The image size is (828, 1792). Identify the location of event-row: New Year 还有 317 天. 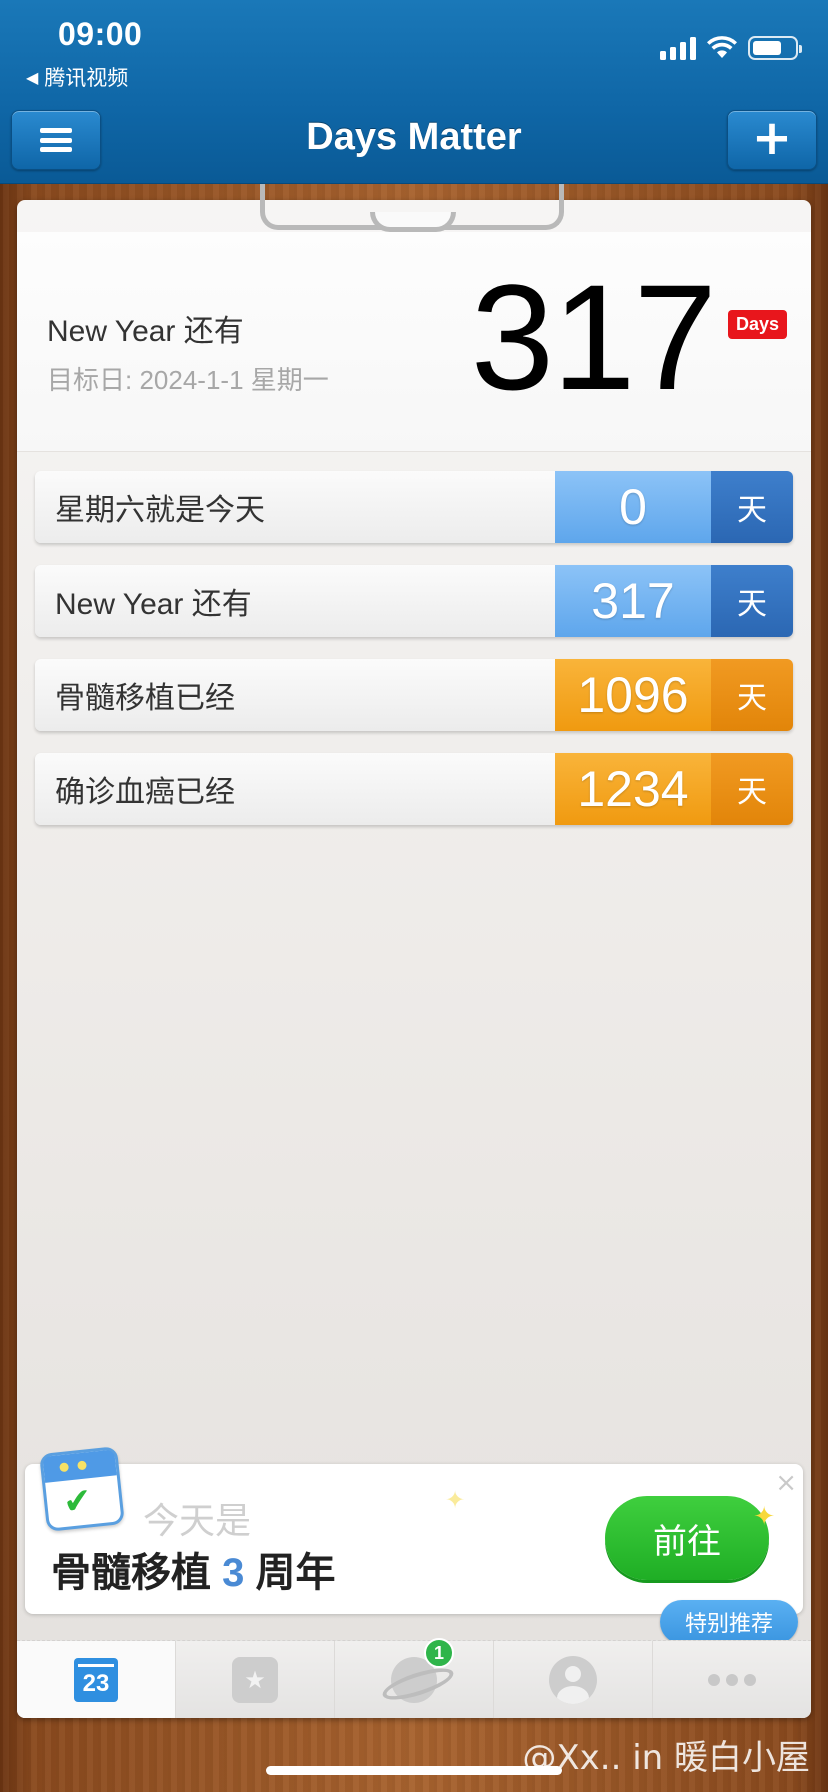
(414, 601).